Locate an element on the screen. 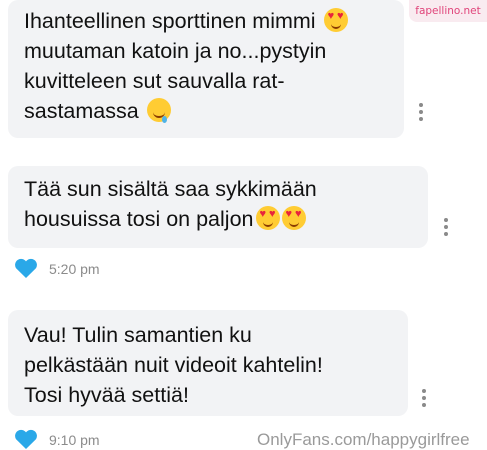  timestamp: 9:10 pm is located at coordinates (74, 439).